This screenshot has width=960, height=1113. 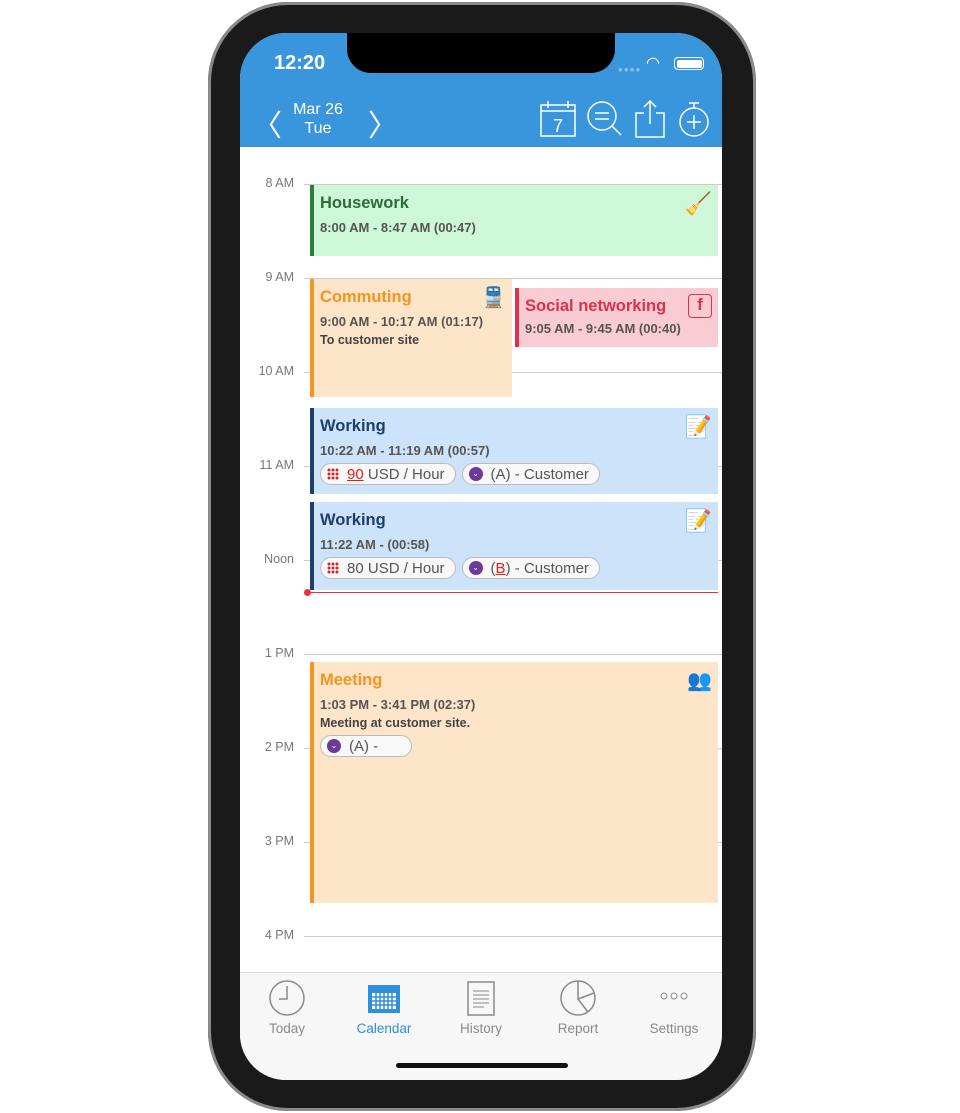 I want to click on notch, so click(x=481, y=53).